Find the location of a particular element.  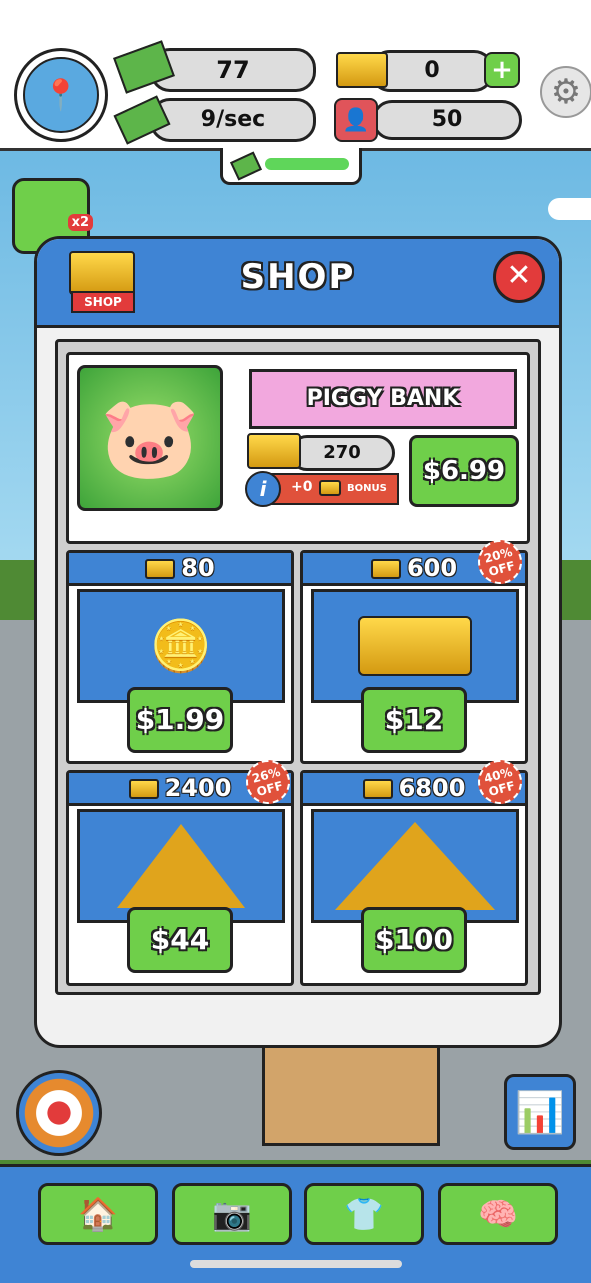

pack-header: 80 is located at coordinates (180, 569).